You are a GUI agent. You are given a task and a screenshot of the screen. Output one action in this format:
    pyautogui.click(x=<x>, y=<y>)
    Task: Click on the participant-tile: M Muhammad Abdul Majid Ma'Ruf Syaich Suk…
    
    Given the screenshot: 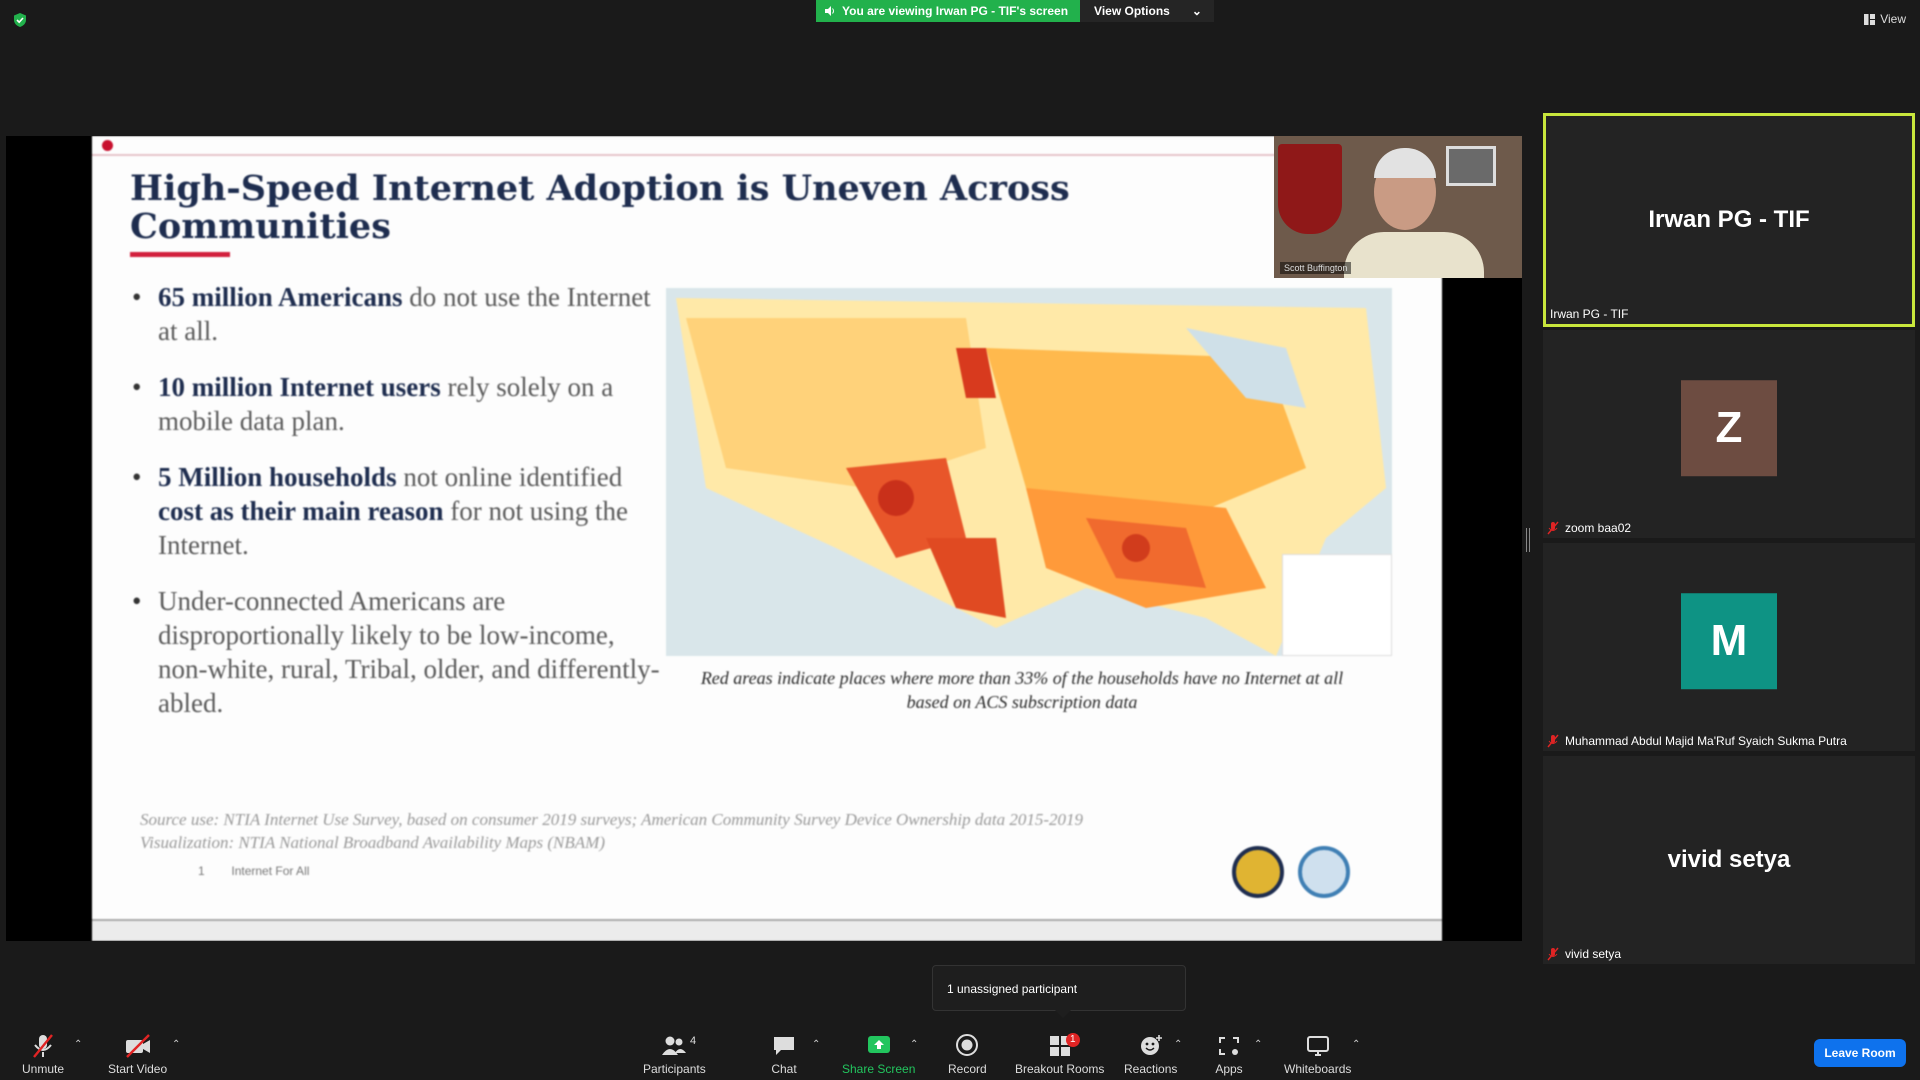 What is the action you would take?
    pyautogui.click(x=1729, y=647)
    